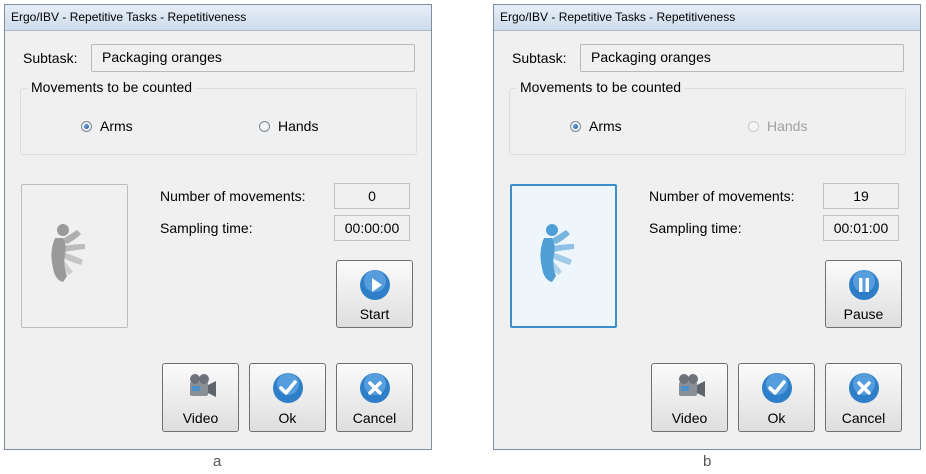 The height and width of the screenshot is (474, 926). I want to click on pause-button: Pause, so click(863, 294).